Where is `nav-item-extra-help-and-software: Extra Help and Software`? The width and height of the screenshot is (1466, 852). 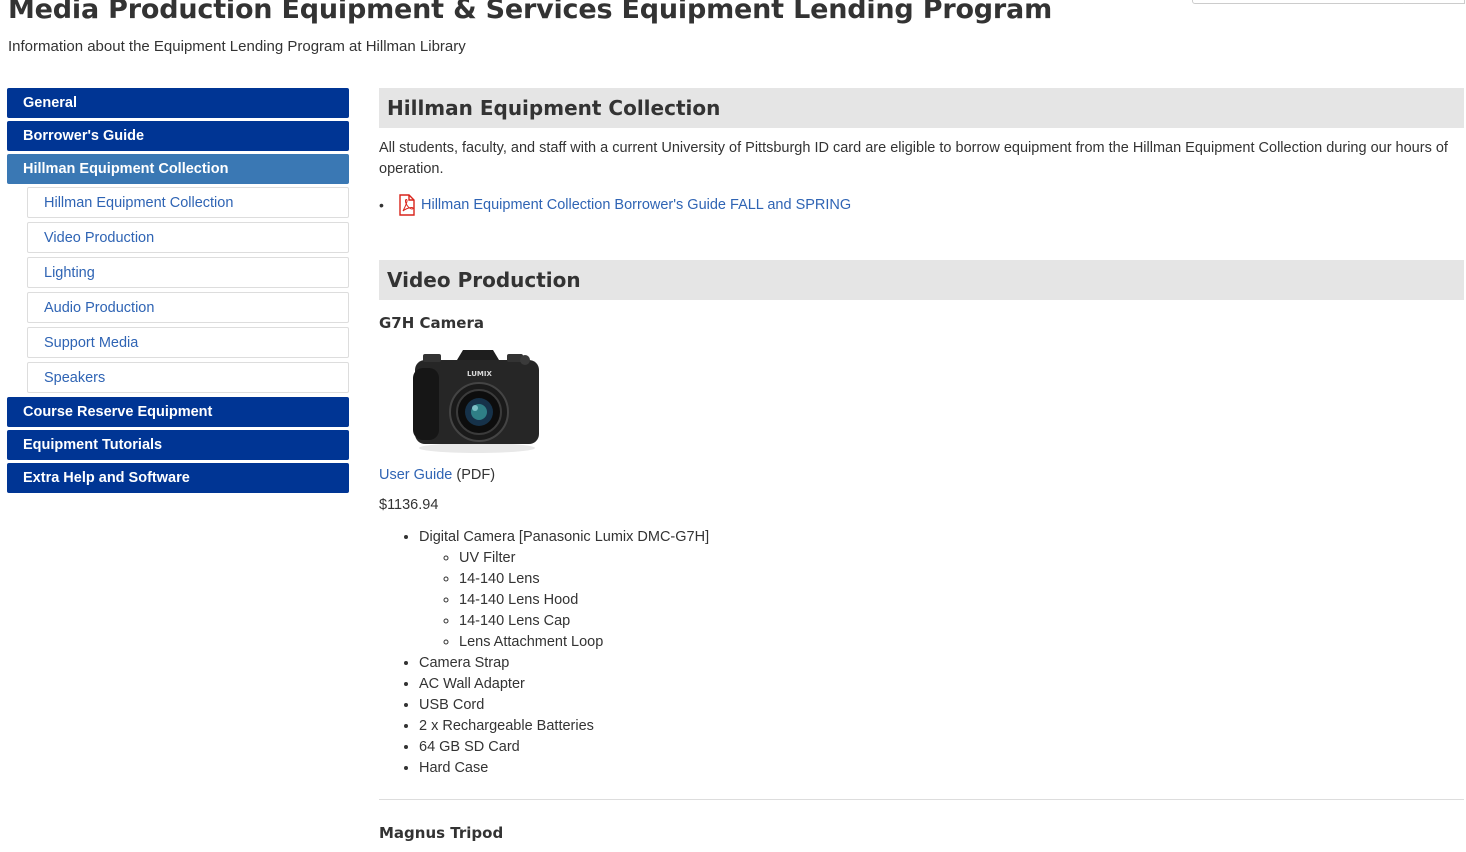 nav-item-extra-help-and-software: Extra Help and Software is located at coordinates (178, 478).